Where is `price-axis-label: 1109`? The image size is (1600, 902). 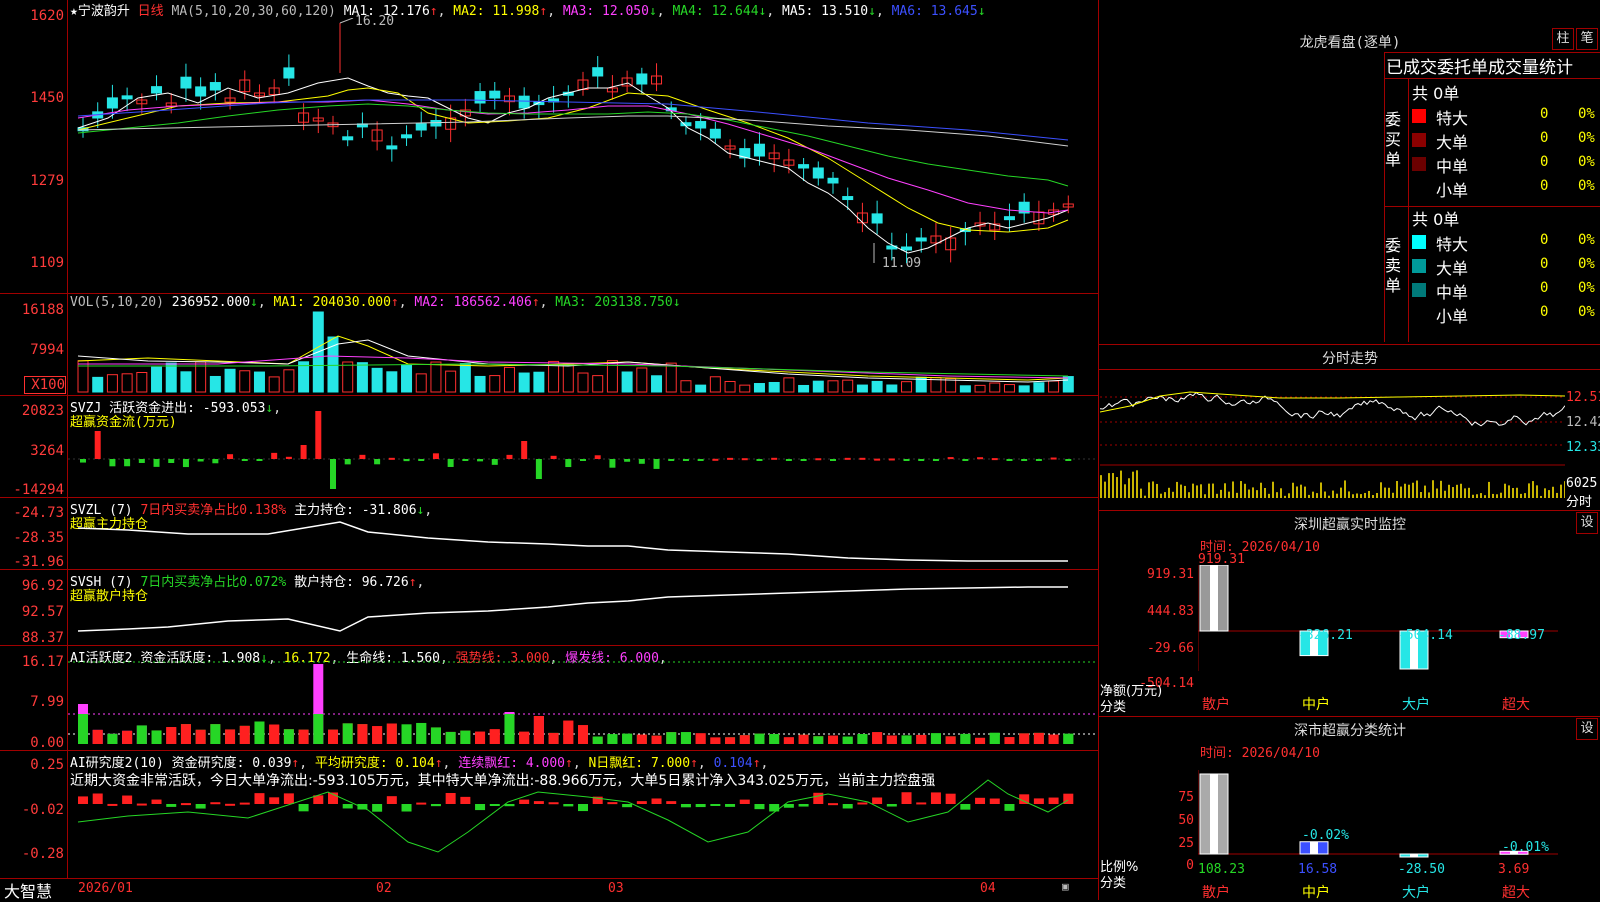
price-axis-label: 1109 is located at coordinates (47, 263).